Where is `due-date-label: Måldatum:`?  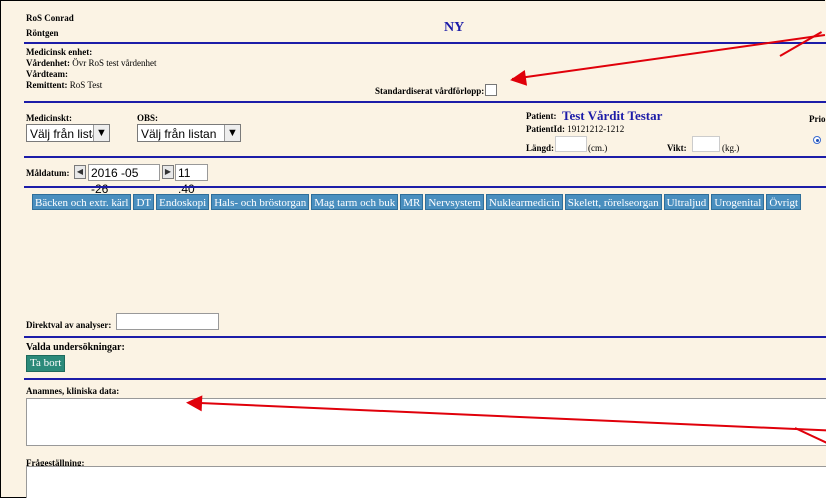 due-date-label: Måldatum: is located at coordinates (48, 173).